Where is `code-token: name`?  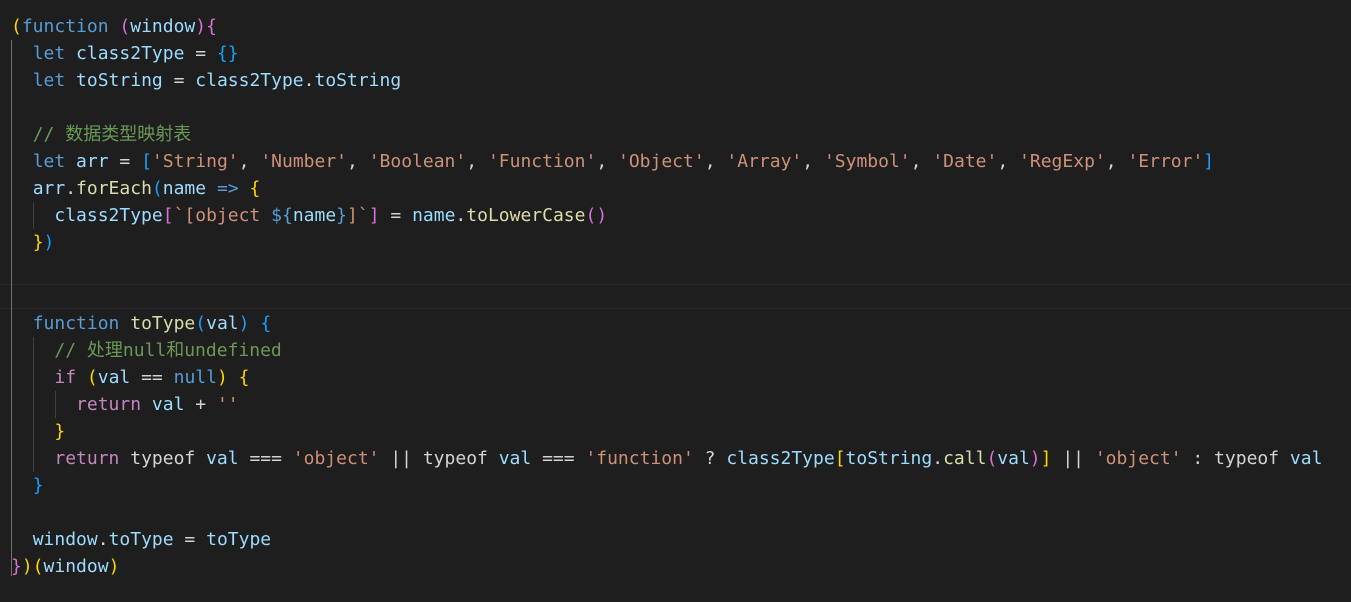 code-token: name is located at coordinates (184, 188).